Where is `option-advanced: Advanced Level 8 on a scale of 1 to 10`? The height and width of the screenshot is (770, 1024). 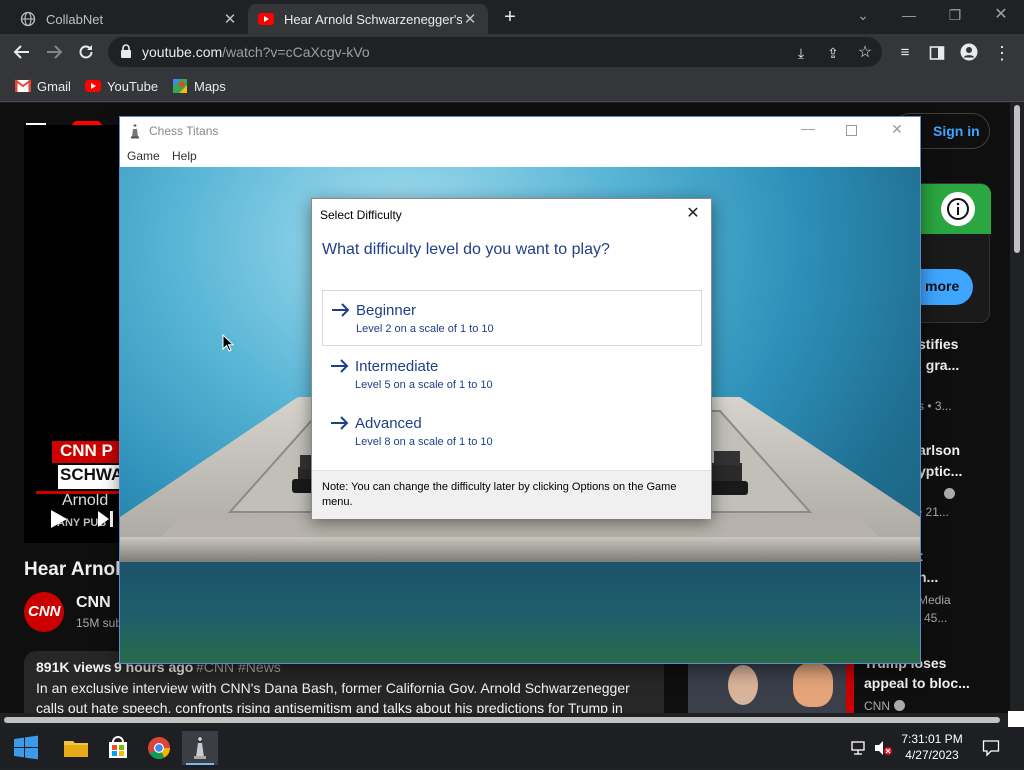 option-advanced: Advanced Level 8 on a scale of 1 to 10 is located at coordinates (512, 432).